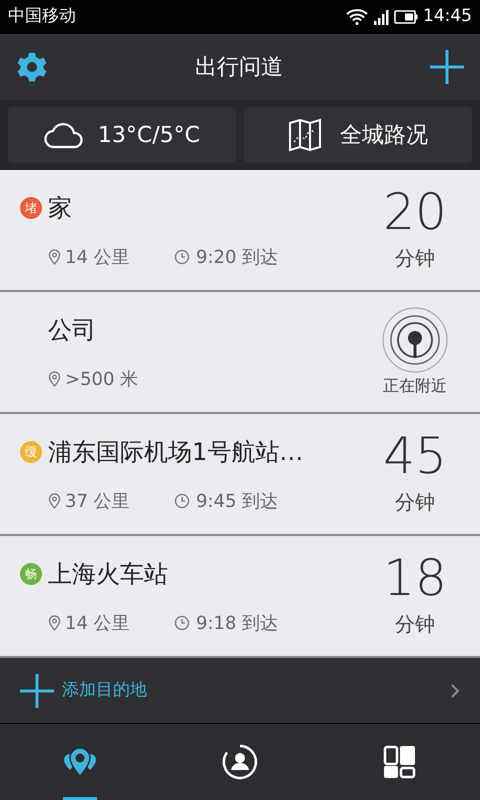 Image resolution: width=480 pixels, height=800 pixels. I want to click on grid-icon, so click(400, 762).